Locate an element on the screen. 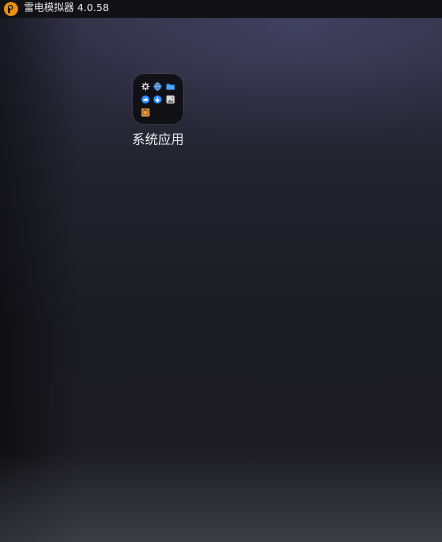 The width and height of the screenshot is (442, 542). file-manager-icon is located at coordinates (170, 86).